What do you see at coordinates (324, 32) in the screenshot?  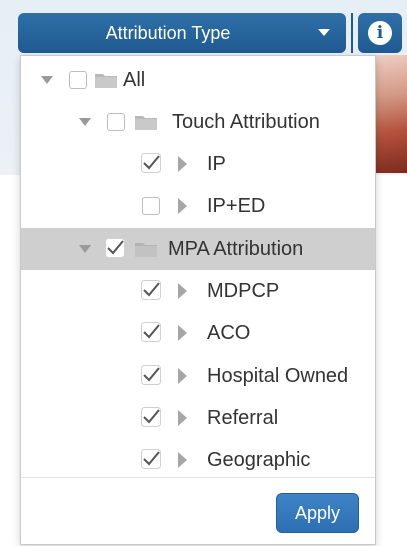 I see `chevron-down-icon` at bounding box center [324, 32].